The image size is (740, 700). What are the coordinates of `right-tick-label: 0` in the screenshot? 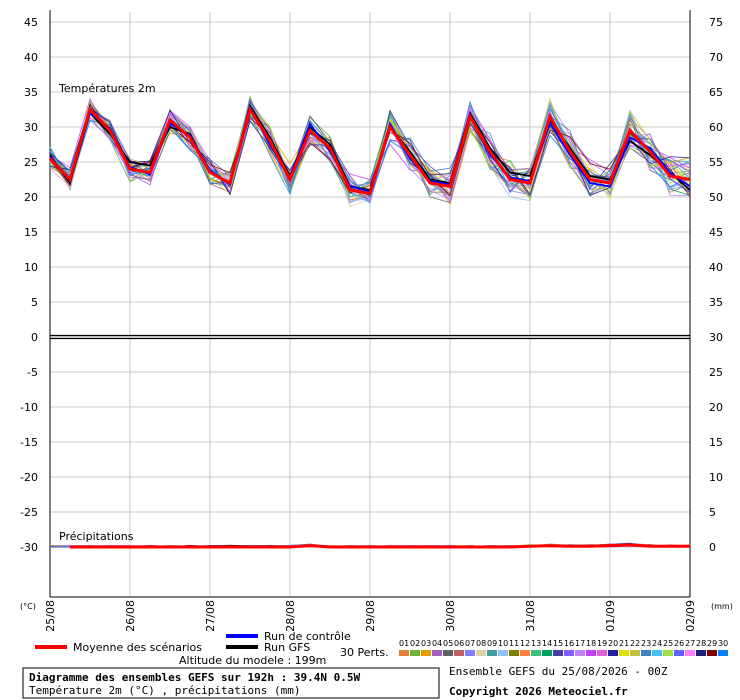 It's located at (712, 547).